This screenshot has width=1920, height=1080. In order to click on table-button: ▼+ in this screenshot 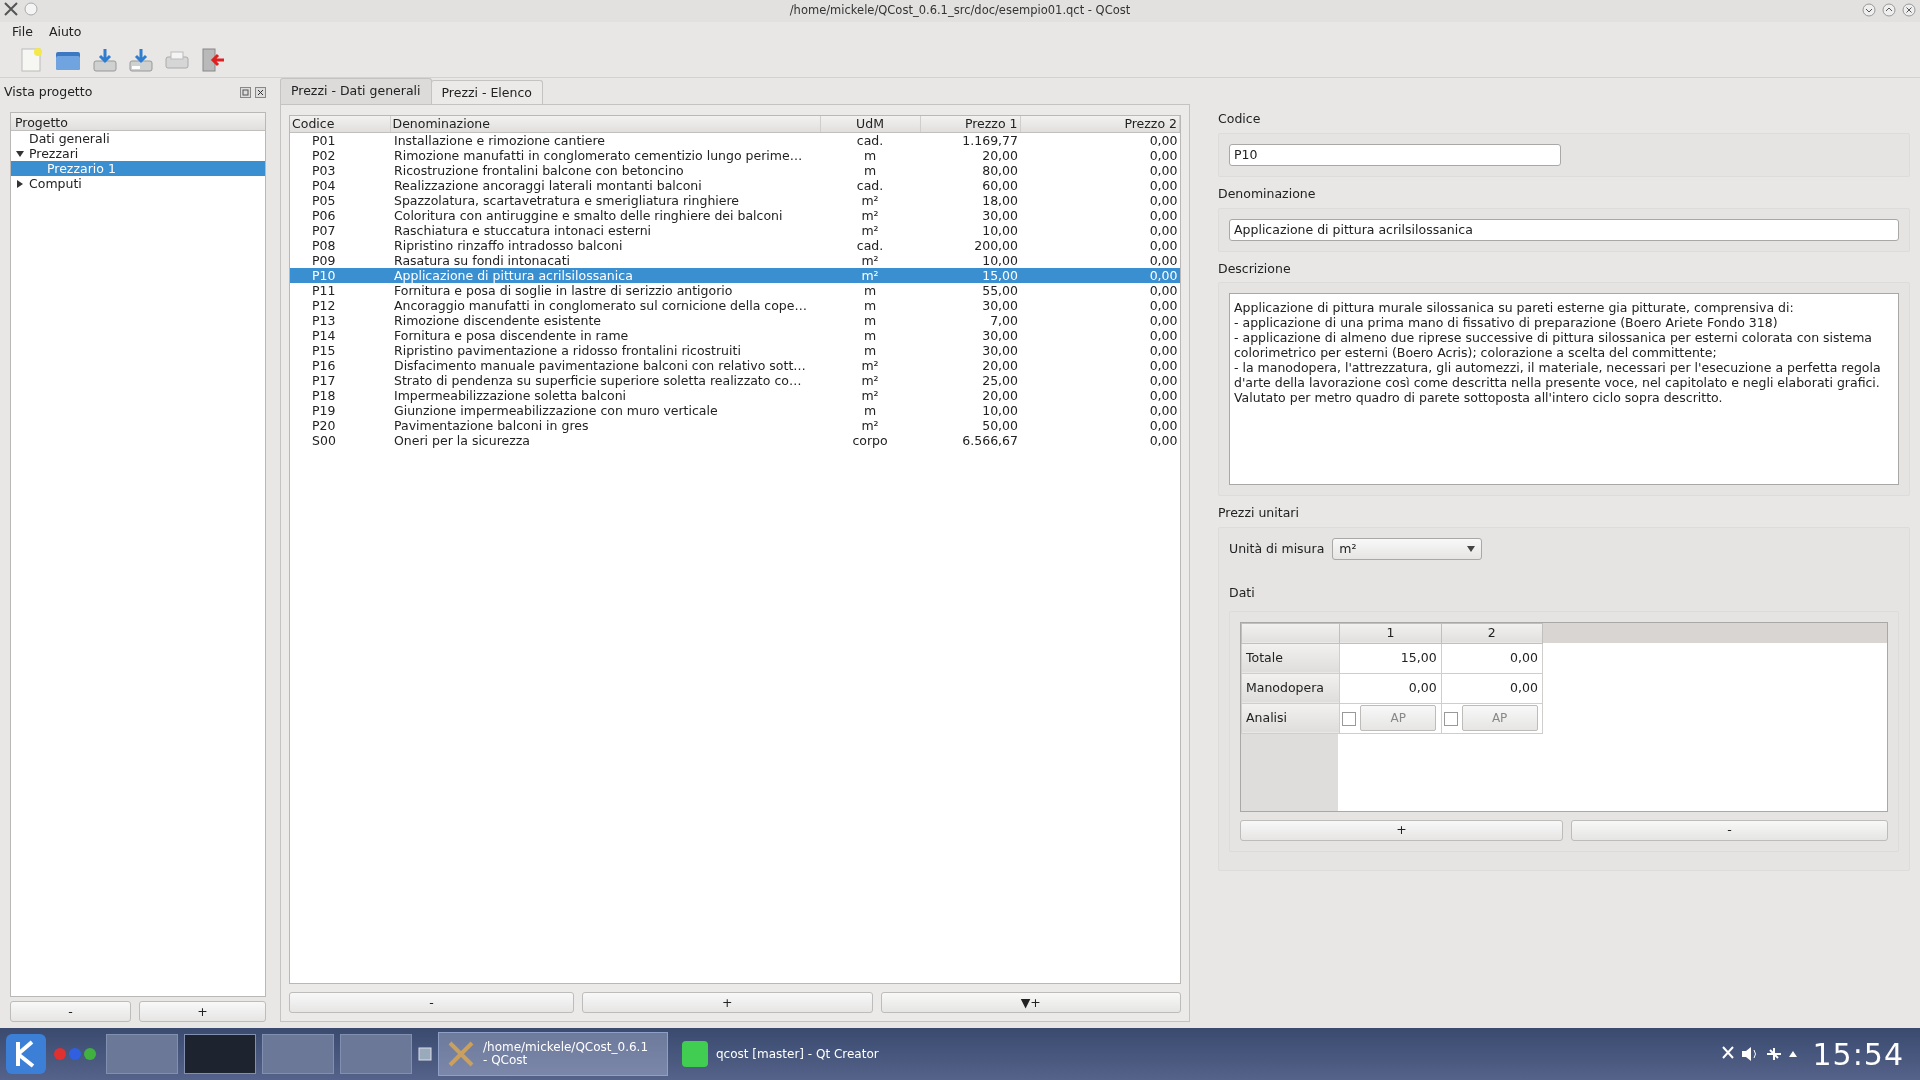, I will do `click(1030, 1002)`.